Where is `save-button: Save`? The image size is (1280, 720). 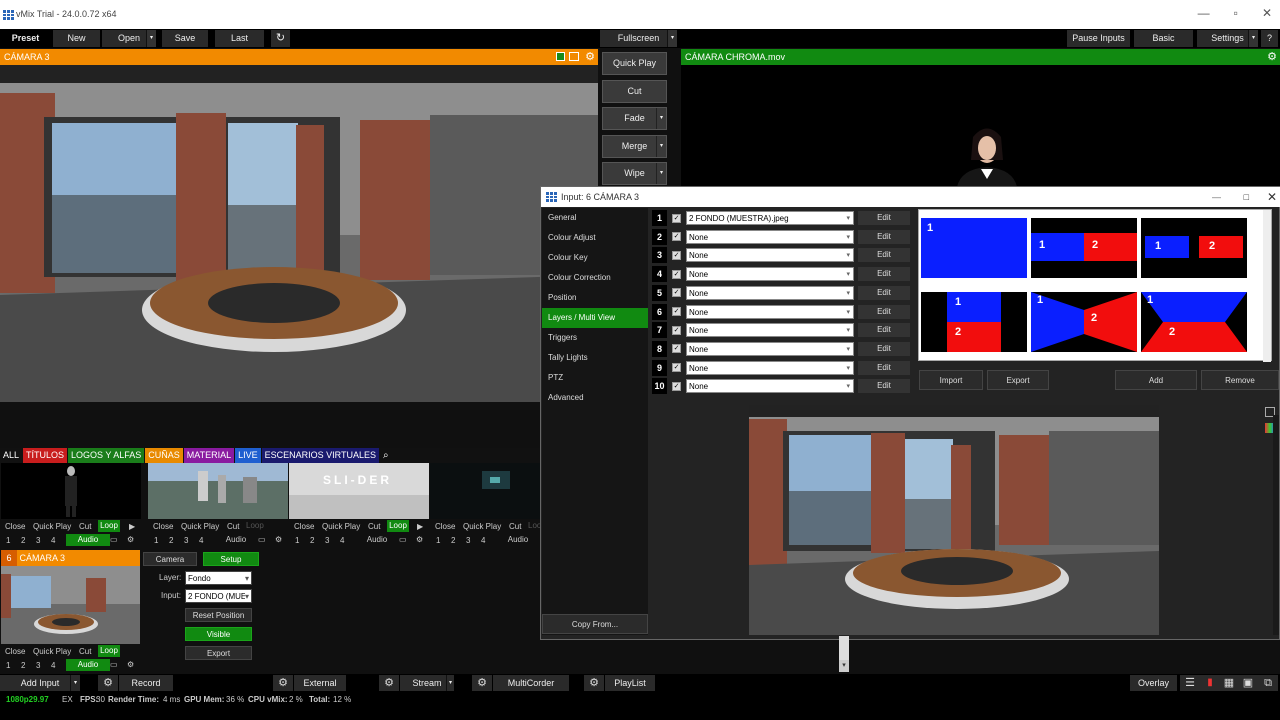 save-button: Save is located at coordinates (185, 38).